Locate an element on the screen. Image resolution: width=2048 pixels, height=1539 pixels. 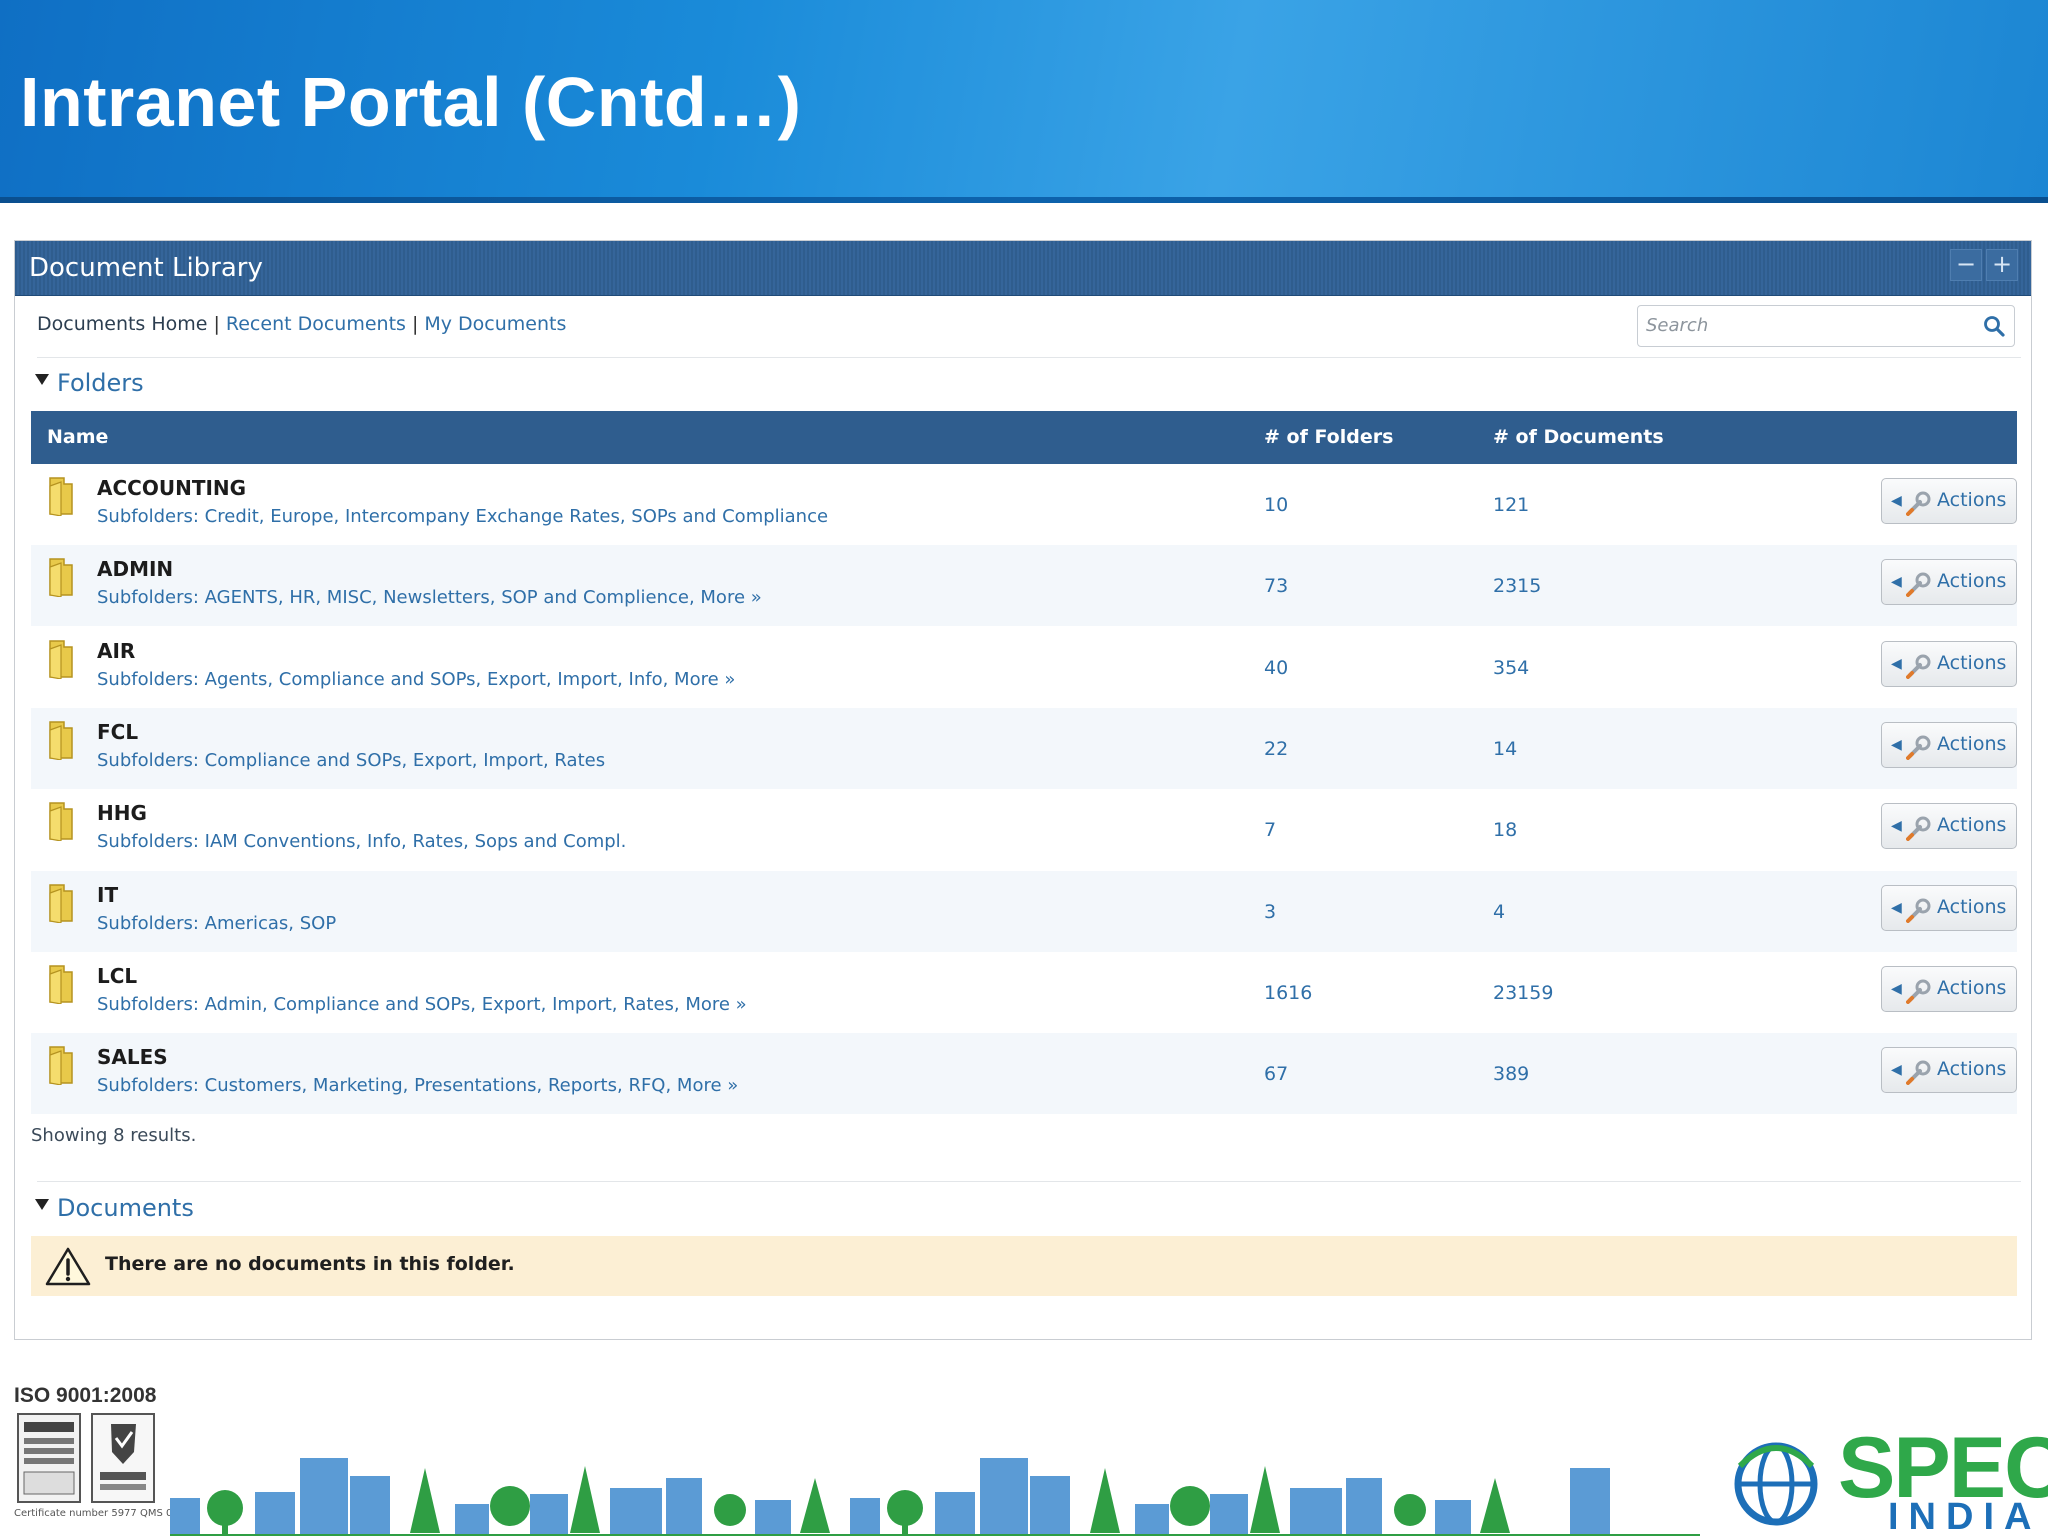
results-count: Showing 8 results. is located at coordinates (114, 1135).